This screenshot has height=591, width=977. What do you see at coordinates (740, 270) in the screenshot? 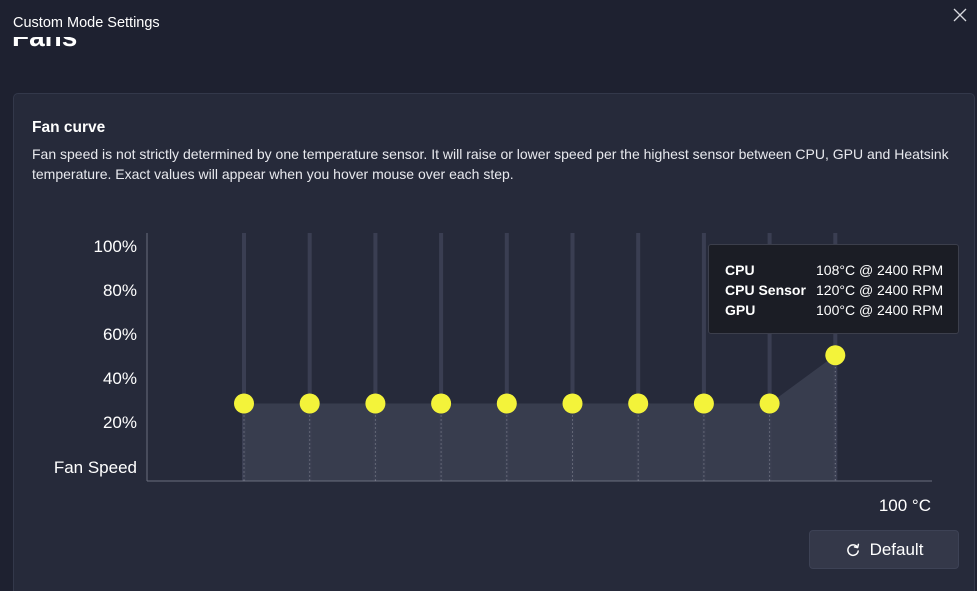
I see `tooltip-label: CPU` at bounding box center [740, 270].